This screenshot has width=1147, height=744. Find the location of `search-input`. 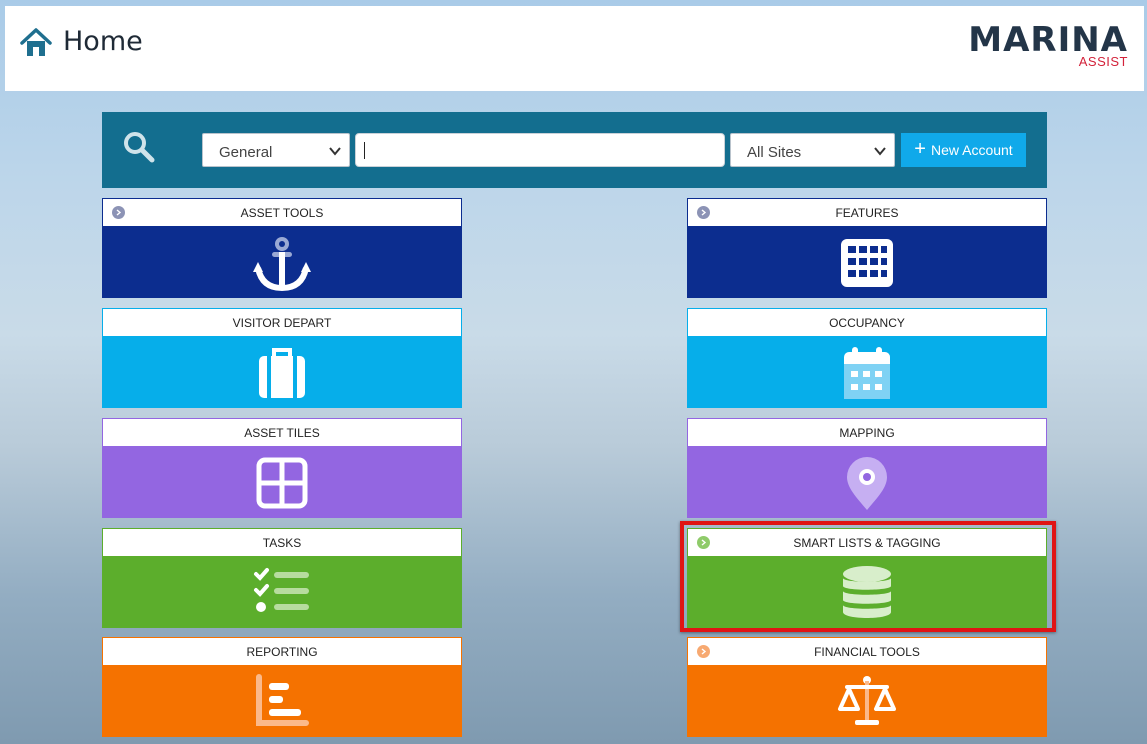

search-input is located at coordinates (540, 150).